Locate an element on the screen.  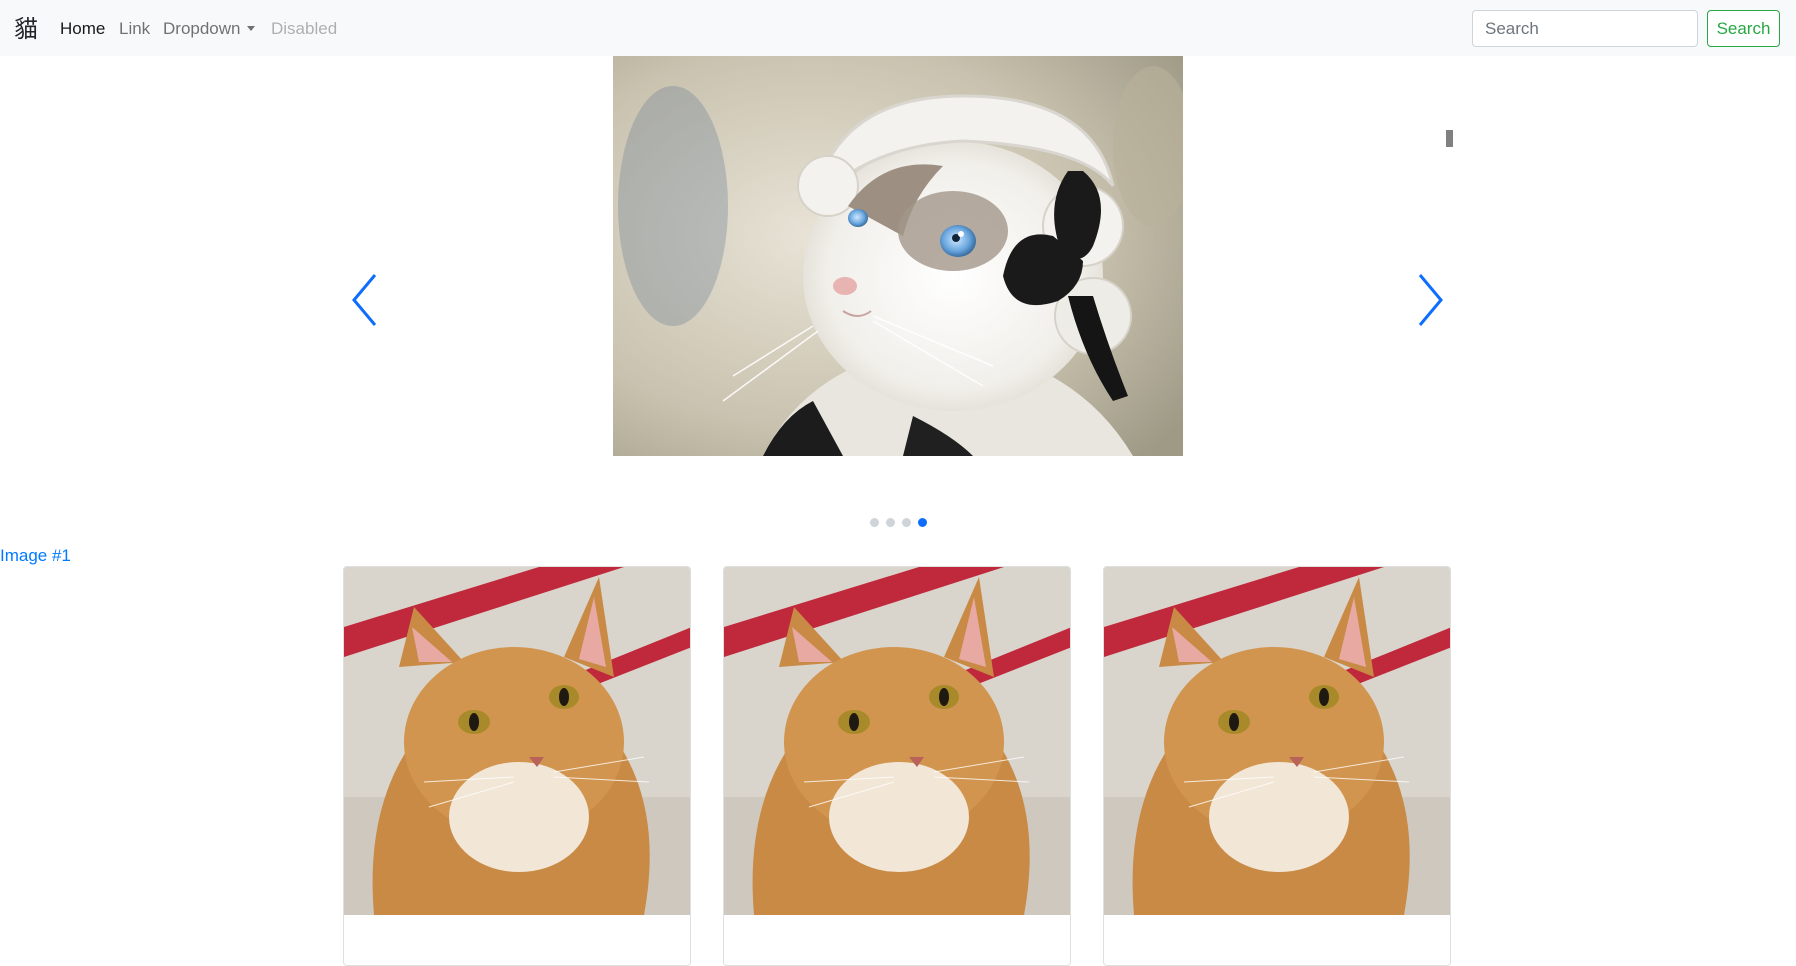
carousel-indicators is located at coordinates (898, 522).